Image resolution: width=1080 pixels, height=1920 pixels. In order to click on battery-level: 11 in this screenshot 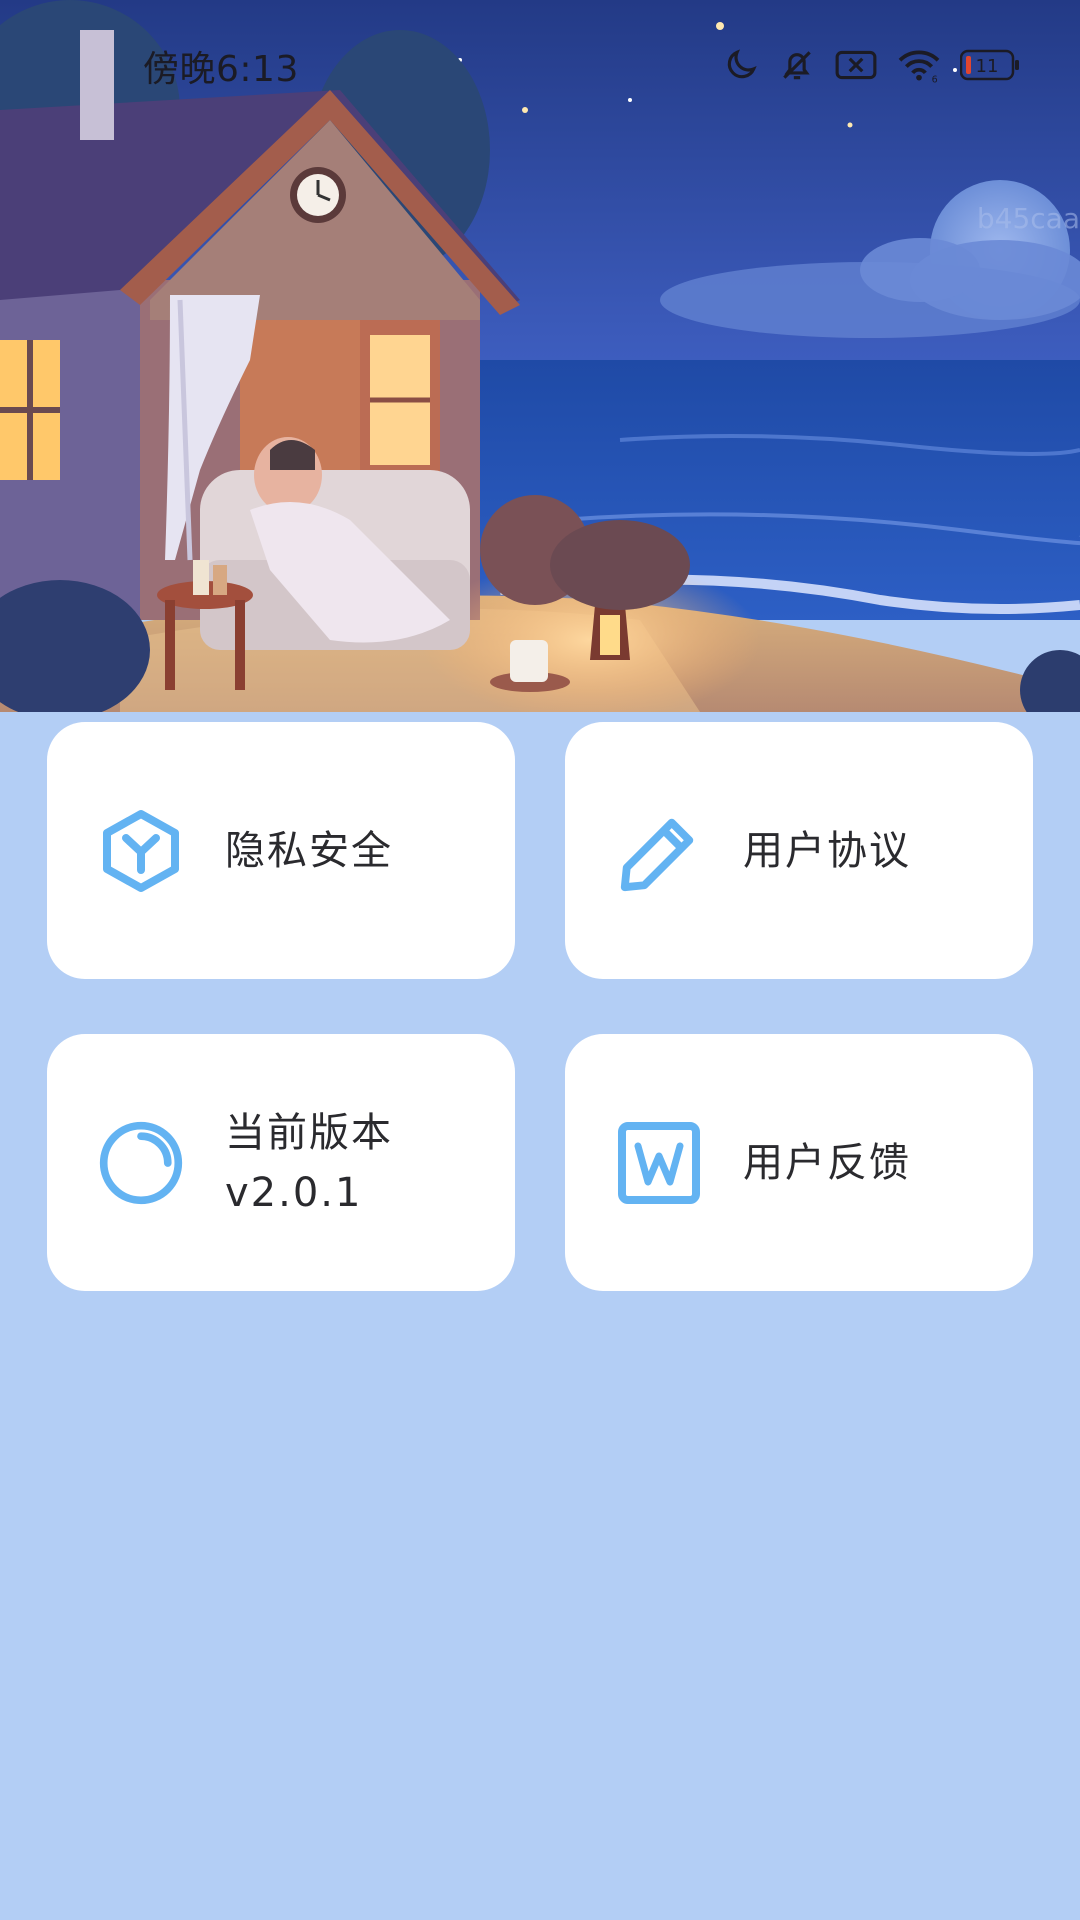, I will do `click(987, 66)`.